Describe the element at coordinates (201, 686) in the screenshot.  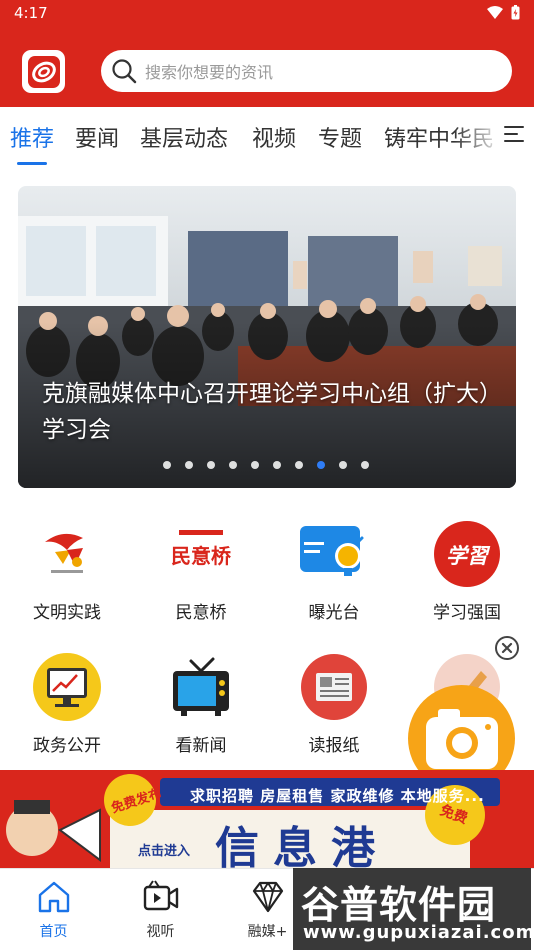
I see `tv-news-icon` at that location.